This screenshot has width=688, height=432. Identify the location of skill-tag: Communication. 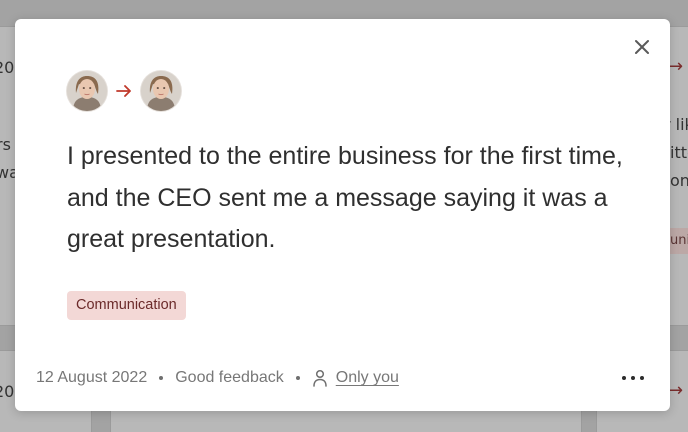
(126, 305).